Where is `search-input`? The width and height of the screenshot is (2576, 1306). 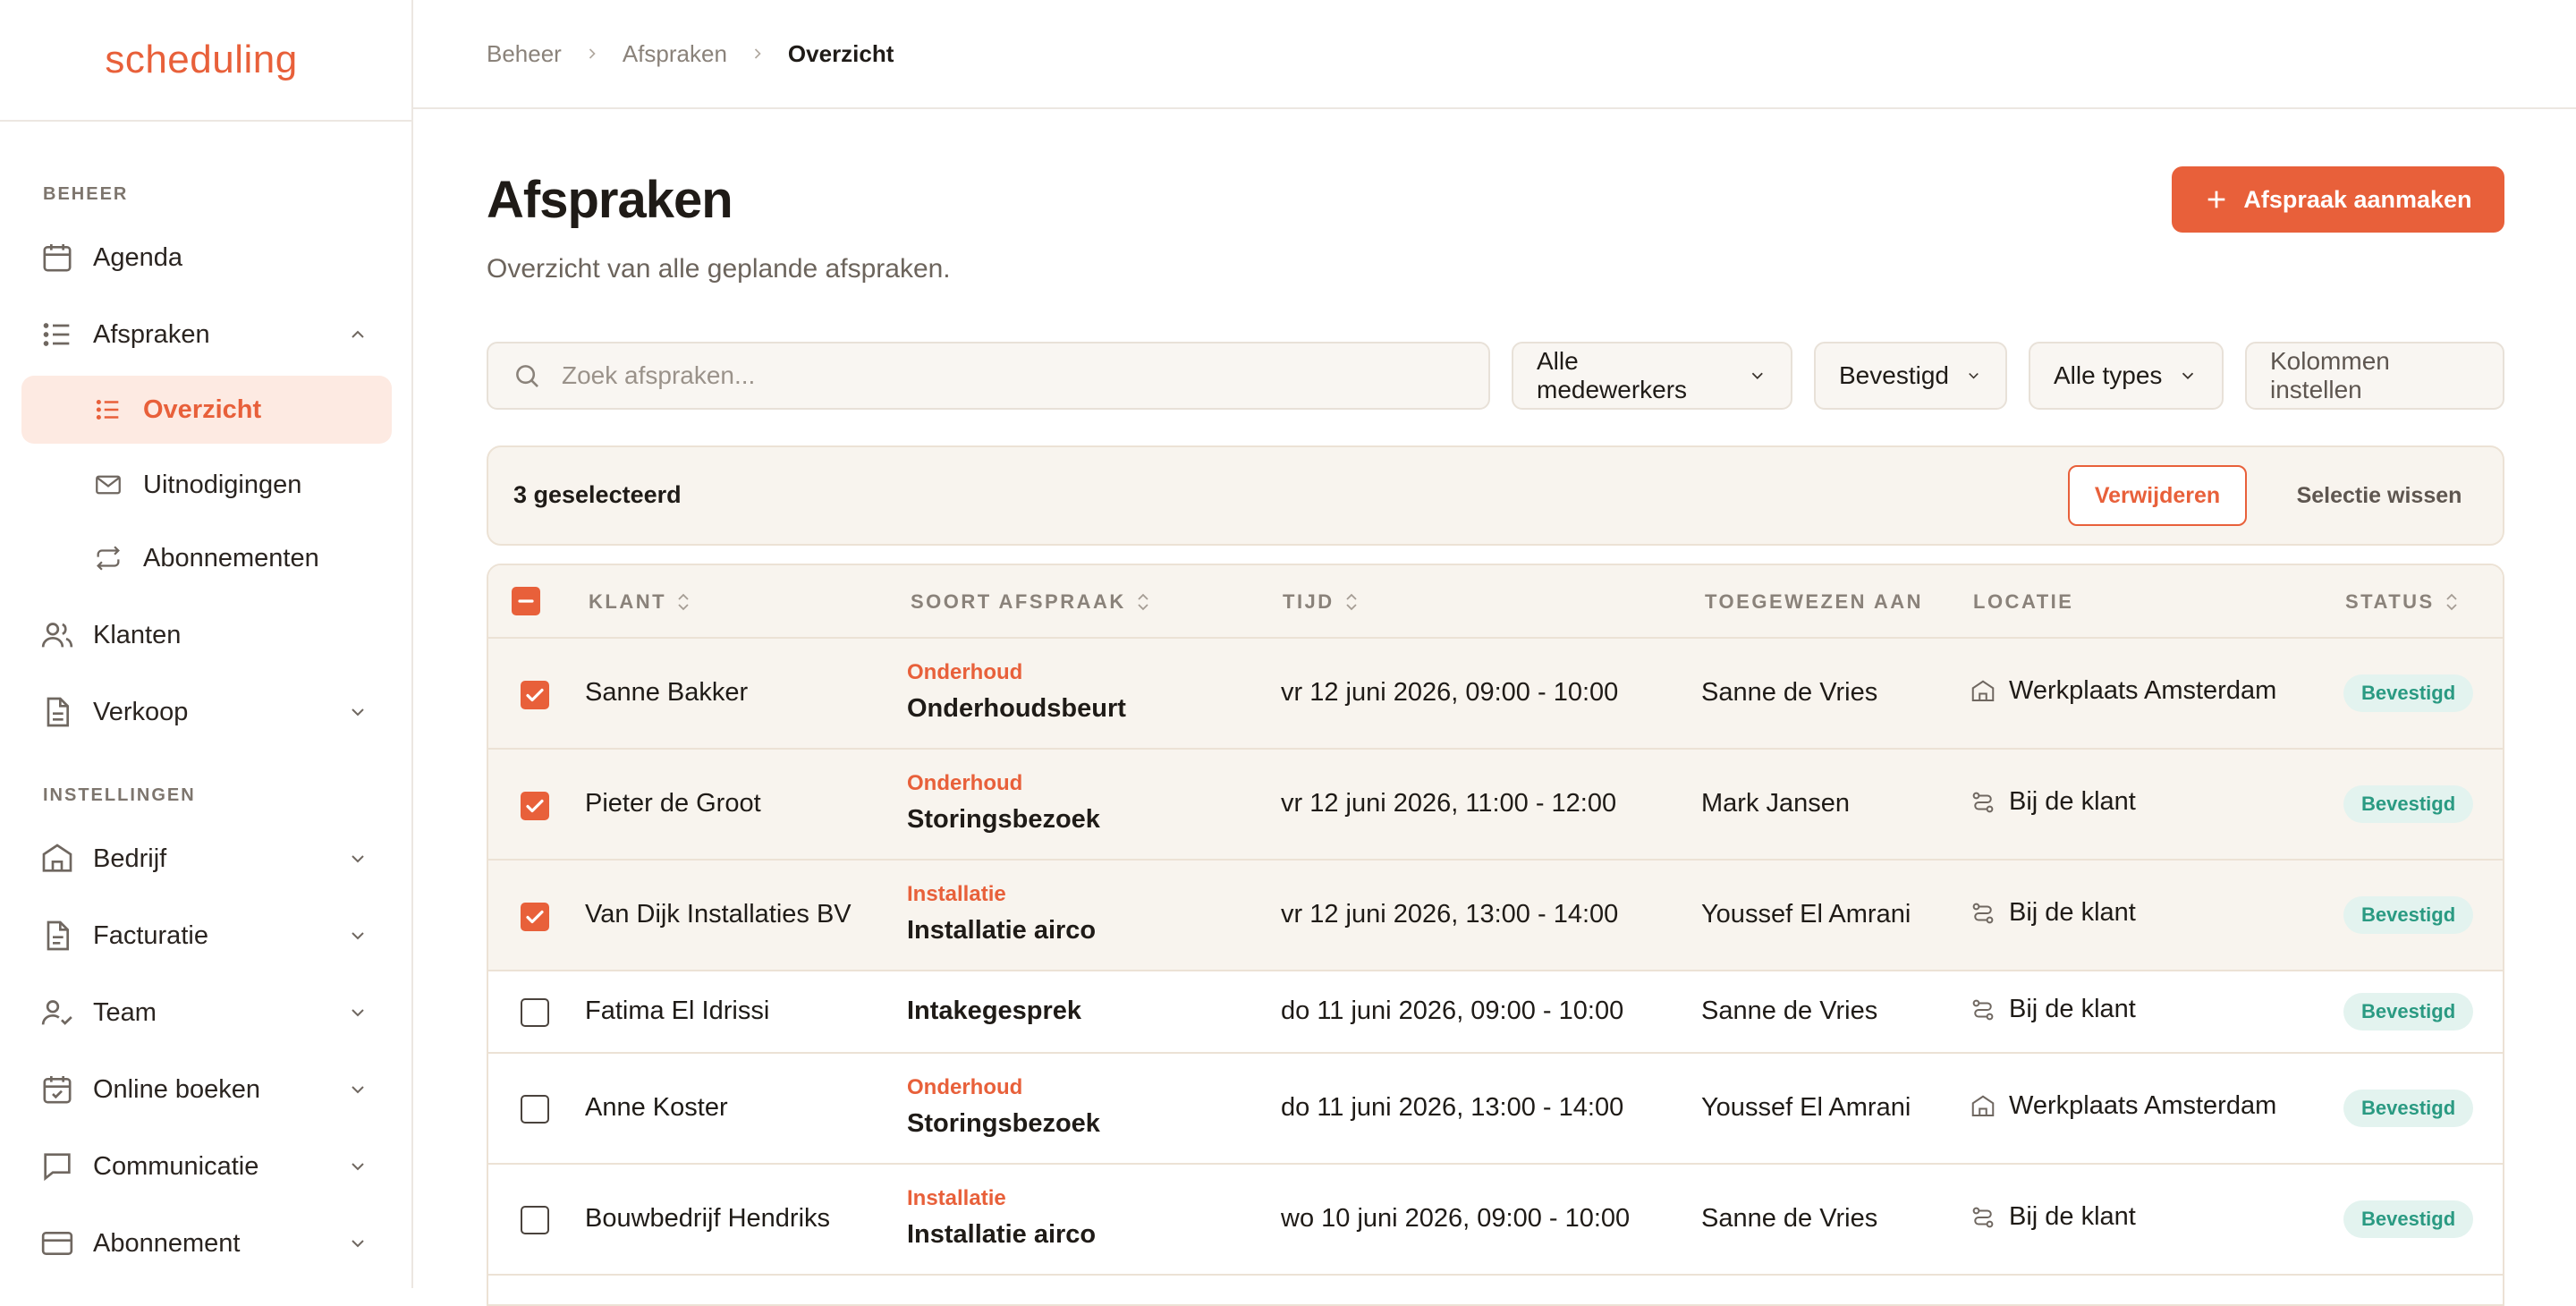 search-input is located at coordinates (964, 376).